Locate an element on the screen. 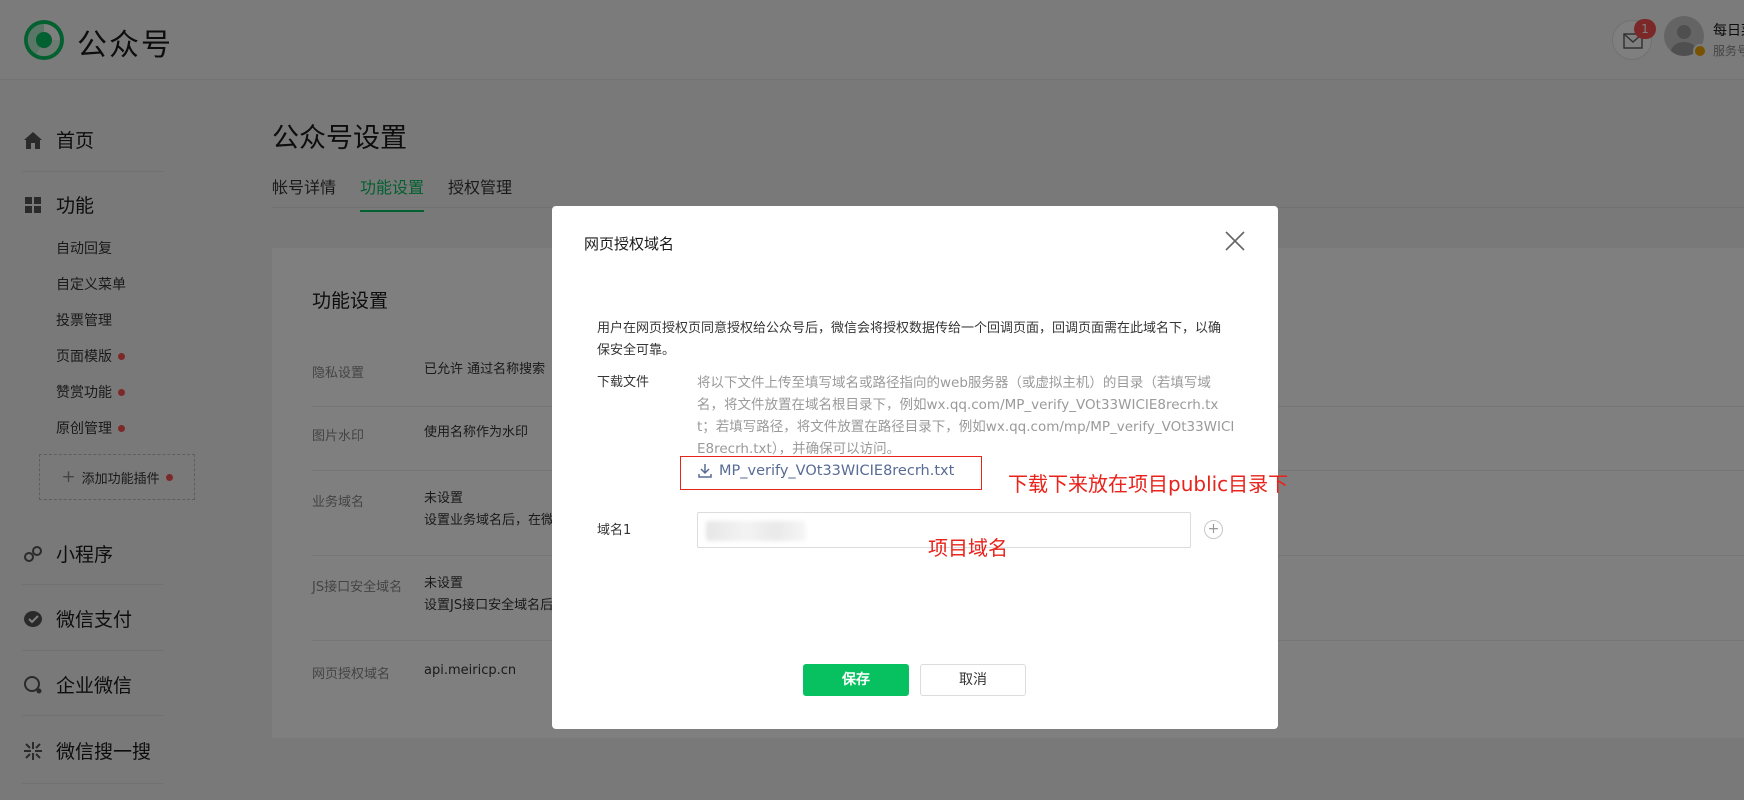 Image resolution: width=1744 pixels, height=800 pixels. close-icon is located at coordinates (1235, 241).